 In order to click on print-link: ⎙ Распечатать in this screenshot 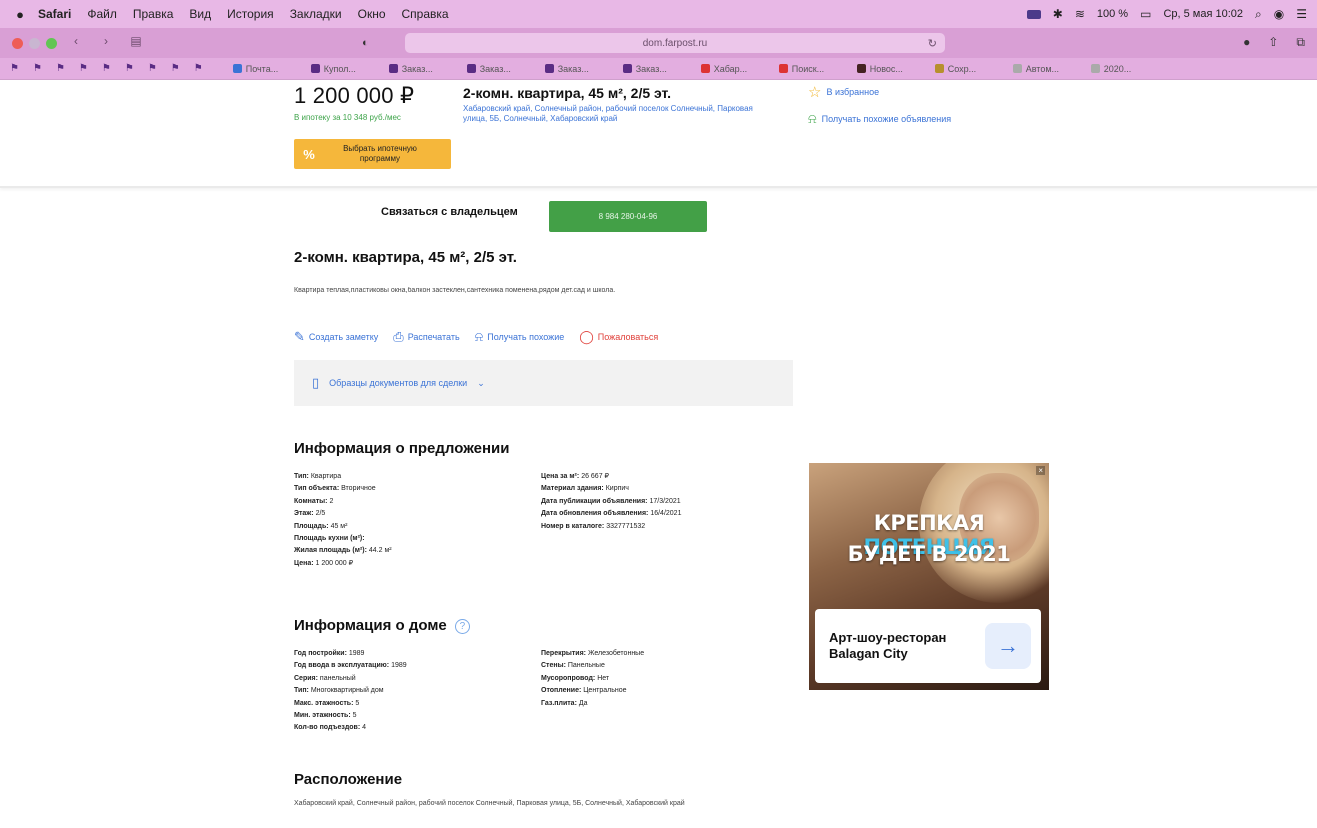, I will do `click(426, 337)`.